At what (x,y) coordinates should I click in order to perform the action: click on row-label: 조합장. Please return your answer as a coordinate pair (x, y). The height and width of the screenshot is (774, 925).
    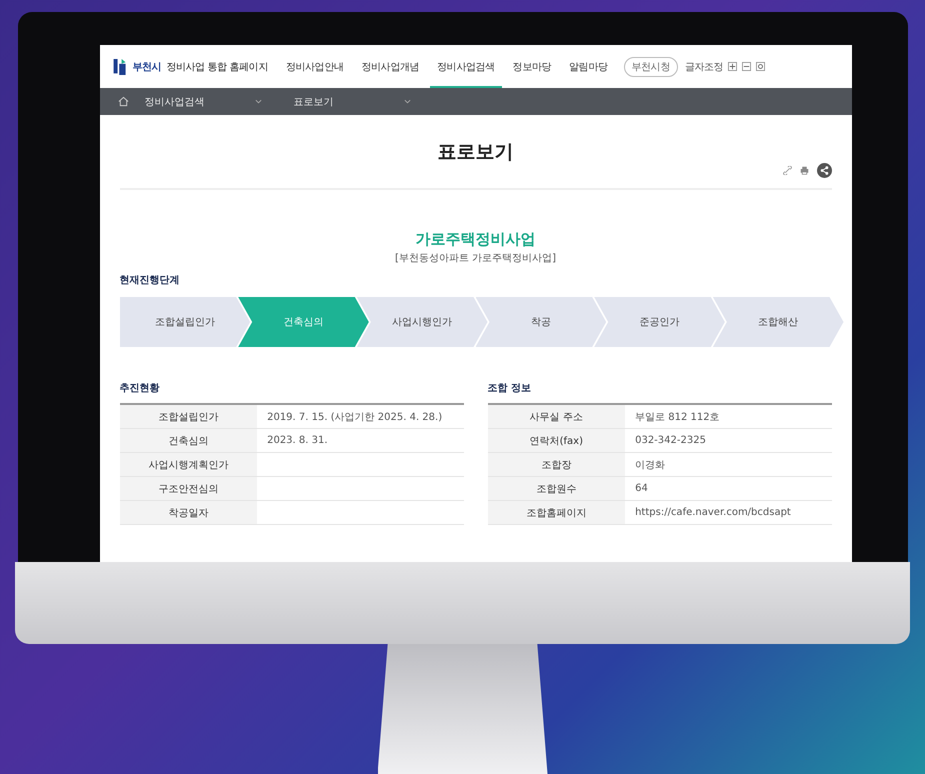
    Looking at the image, I should click on (557, 464).